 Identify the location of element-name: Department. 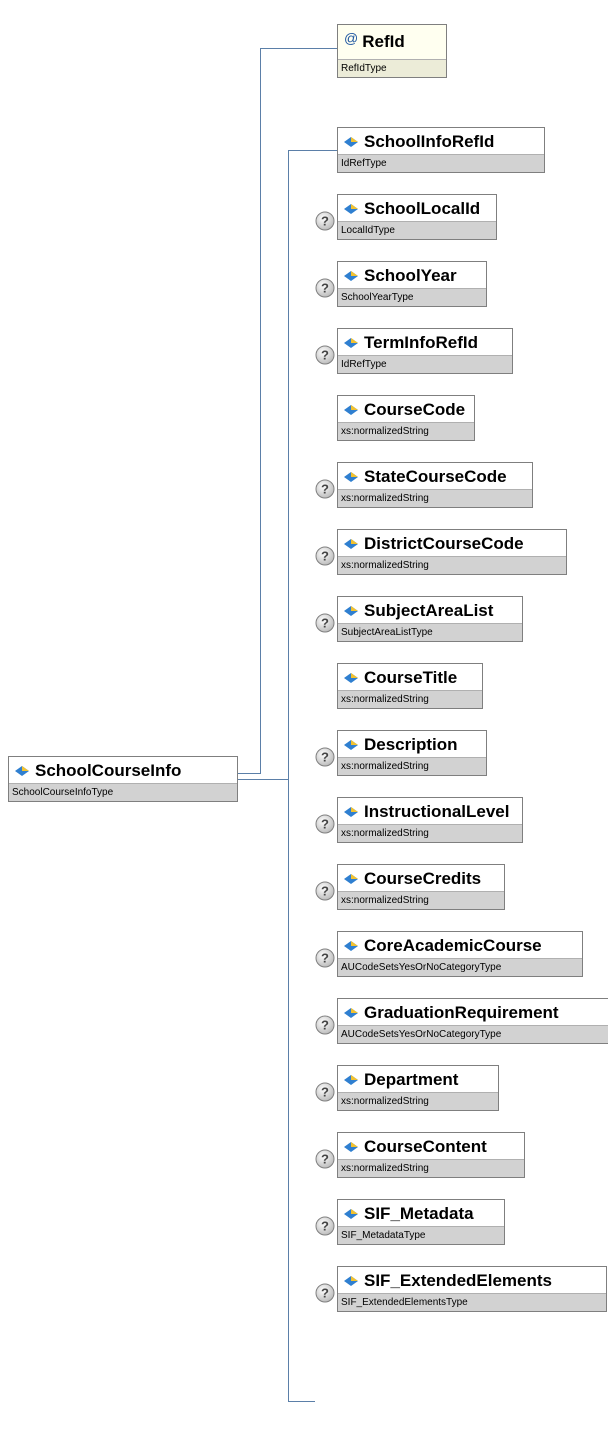
(411, 1079).